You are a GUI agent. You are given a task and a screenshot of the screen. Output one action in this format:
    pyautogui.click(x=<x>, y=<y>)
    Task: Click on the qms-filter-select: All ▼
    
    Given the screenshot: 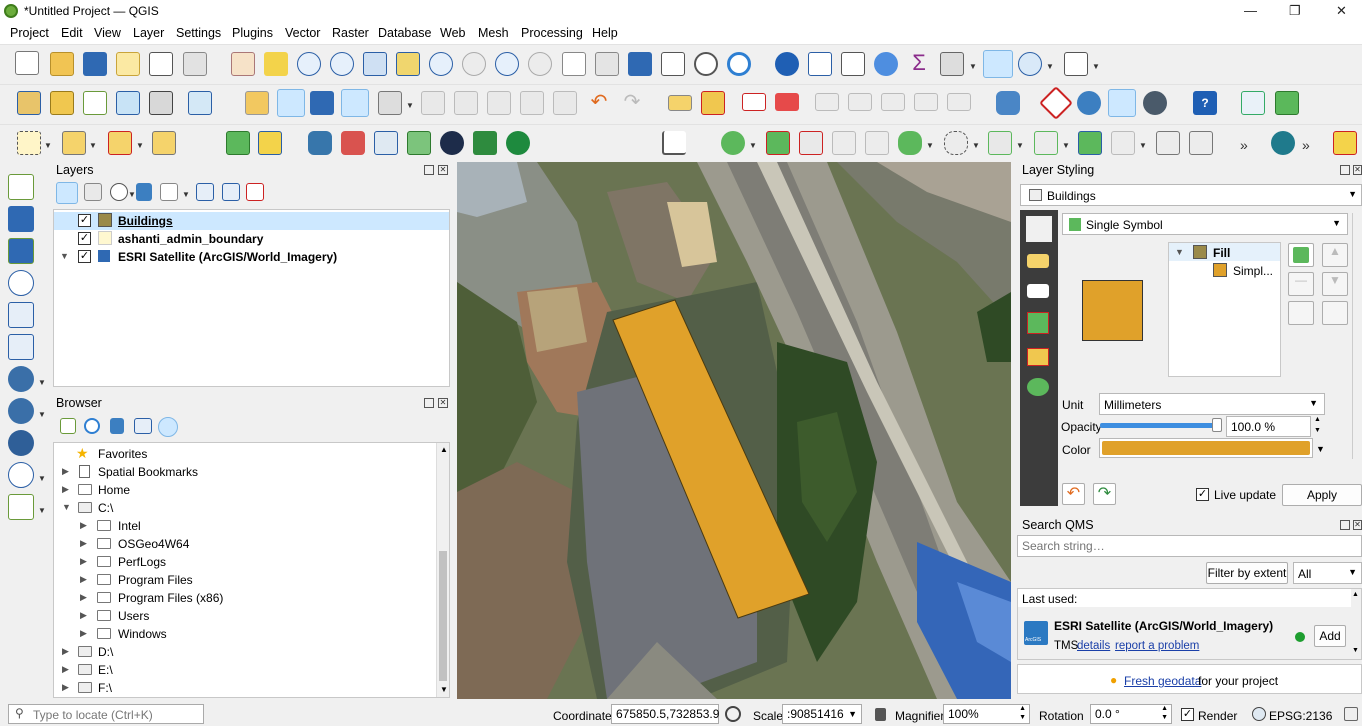 What is the action you would take?
    pyautogui.click(x=1327, y=573)
    